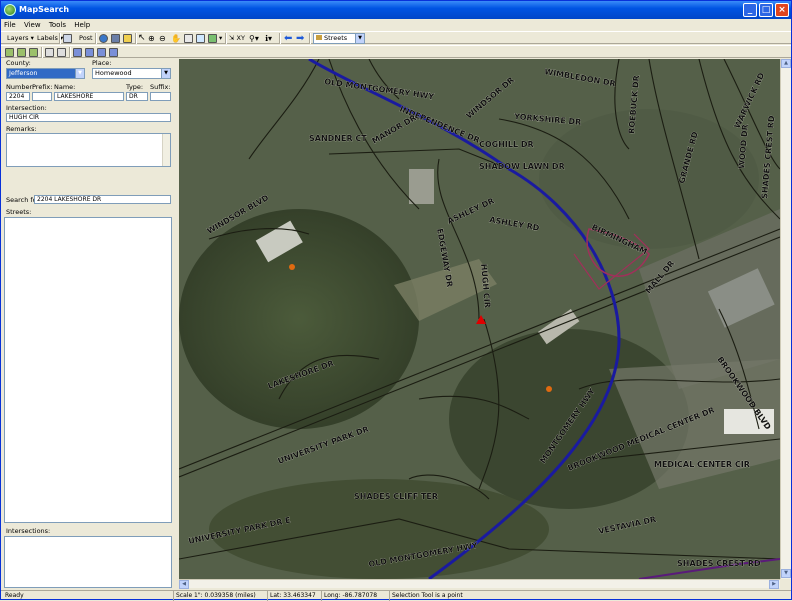 This screenshot has height=601, width=792. What do you see at coordinates (142, 38) in the screenshot?
I see `select-arrow-icon: ↖` at bounding box center [142, 38].